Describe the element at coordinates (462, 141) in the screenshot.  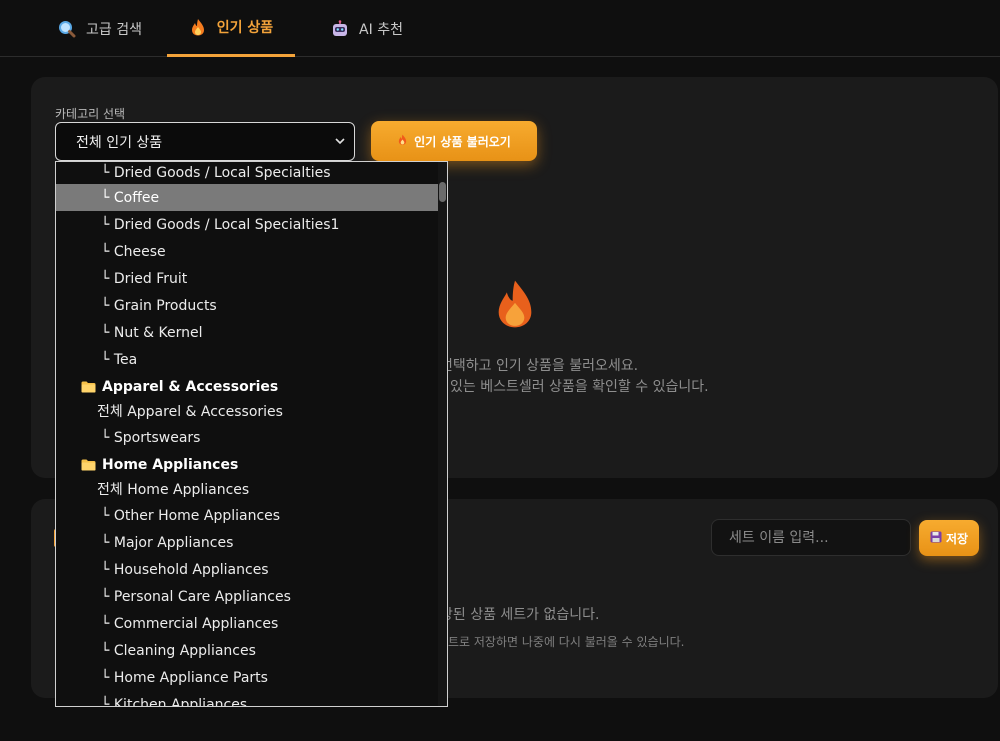
I see `load-button-label: 인기 상품 불러오기` at that location.